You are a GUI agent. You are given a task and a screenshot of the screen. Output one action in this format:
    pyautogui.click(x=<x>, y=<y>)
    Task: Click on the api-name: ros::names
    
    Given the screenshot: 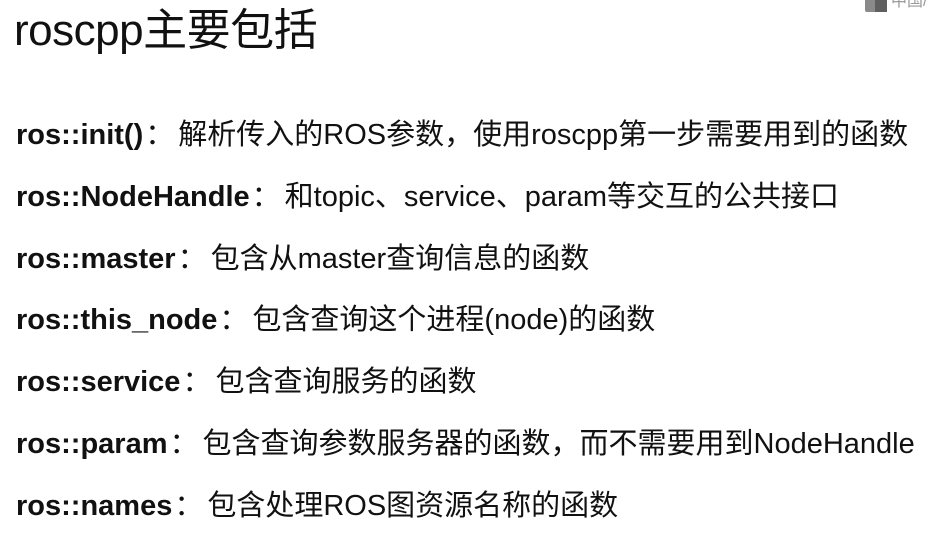 What is the action you would take?
    pyautogui.click(x=94, y=505)
    